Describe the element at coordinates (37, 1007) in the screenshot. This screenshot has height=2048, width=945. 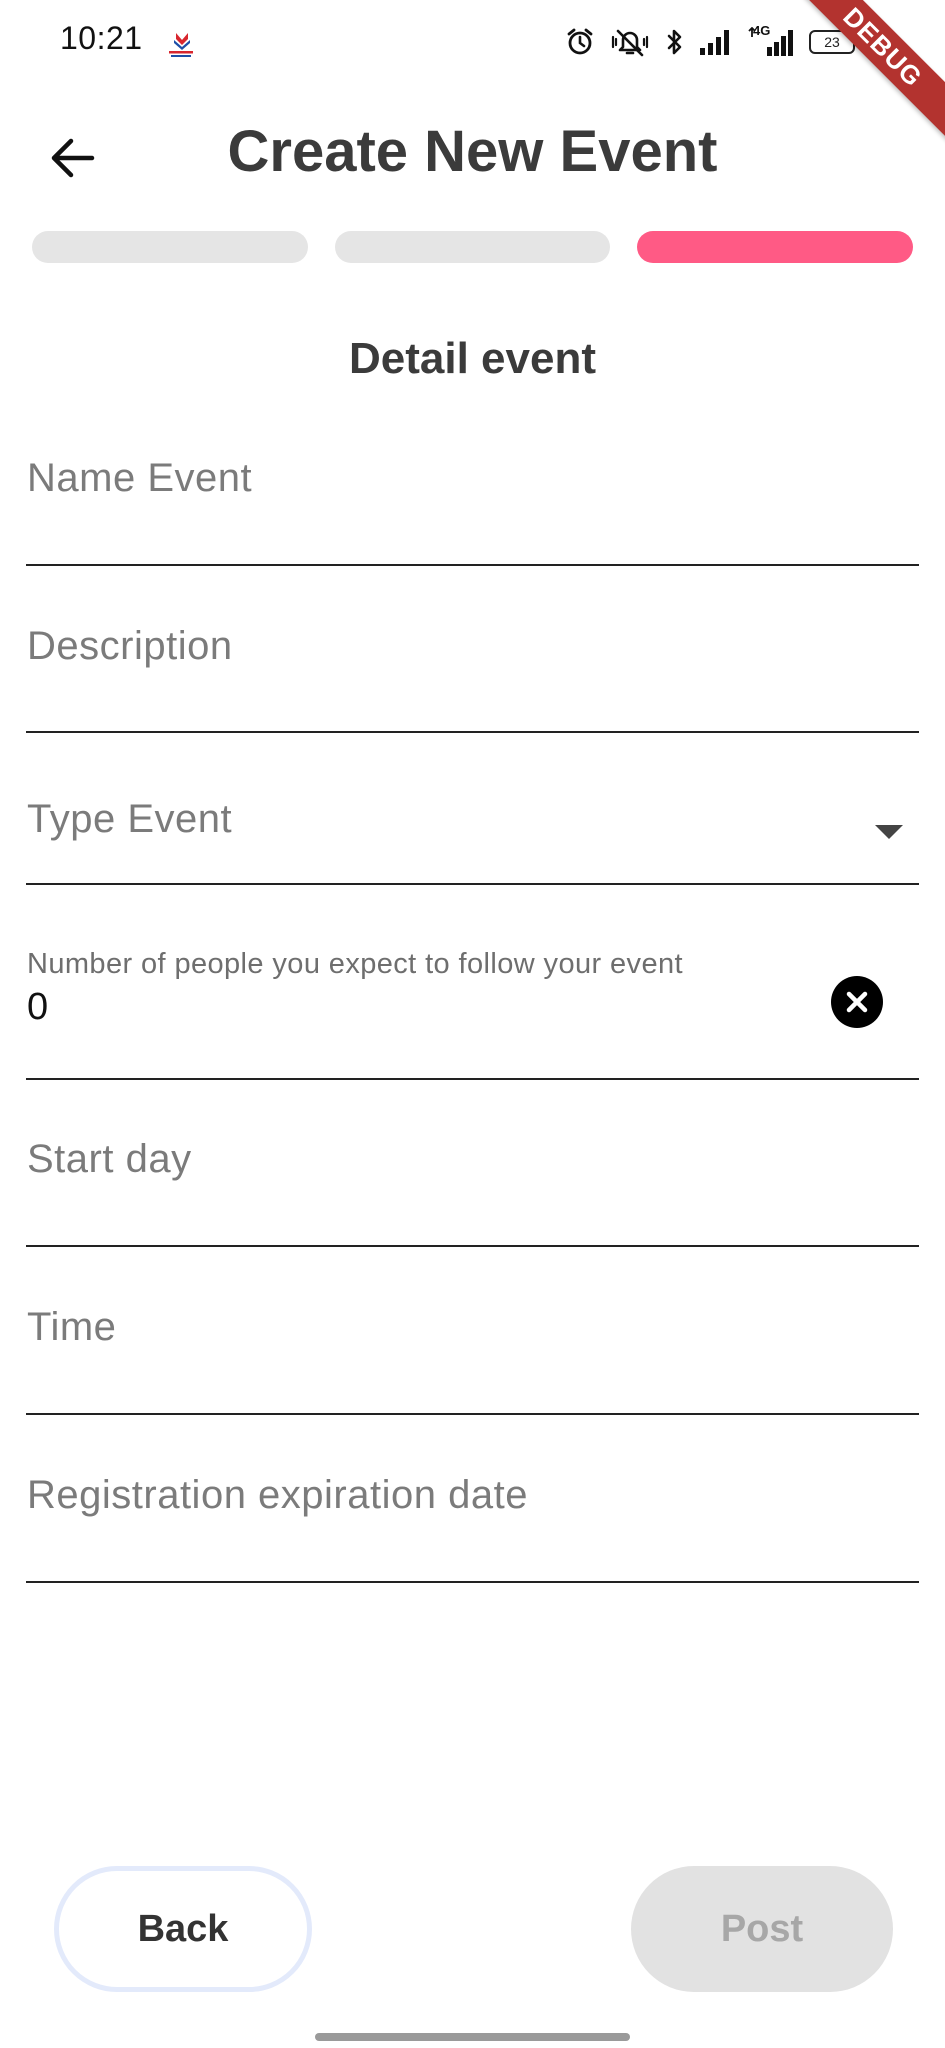
I see `expected-people-value: 0` at that location.